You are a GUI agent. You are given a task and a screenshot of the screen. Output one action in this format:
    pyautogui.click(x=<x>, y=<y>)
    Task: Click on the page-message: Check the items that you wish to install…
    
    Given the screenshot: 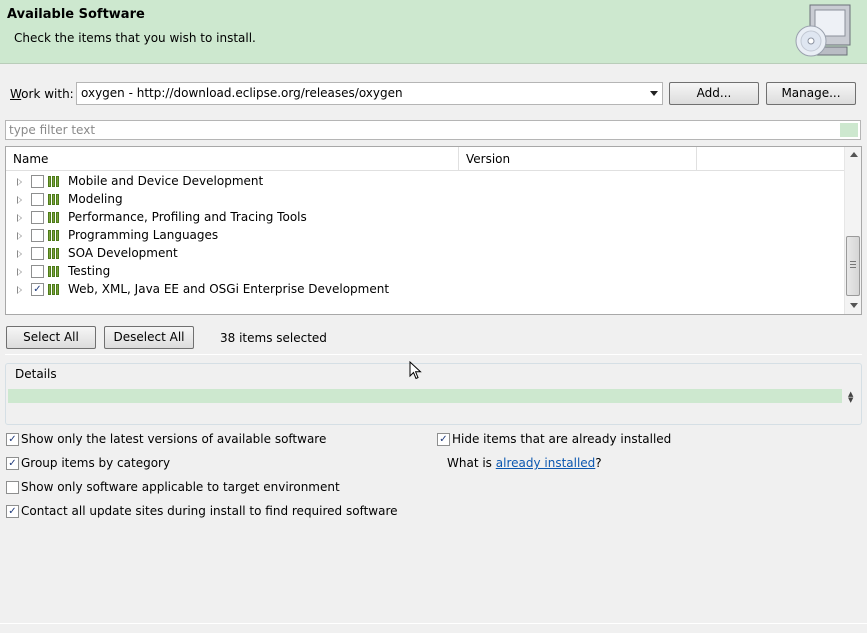 What is the action you would take?
    pyautogui.click(x=135, y=38)
    